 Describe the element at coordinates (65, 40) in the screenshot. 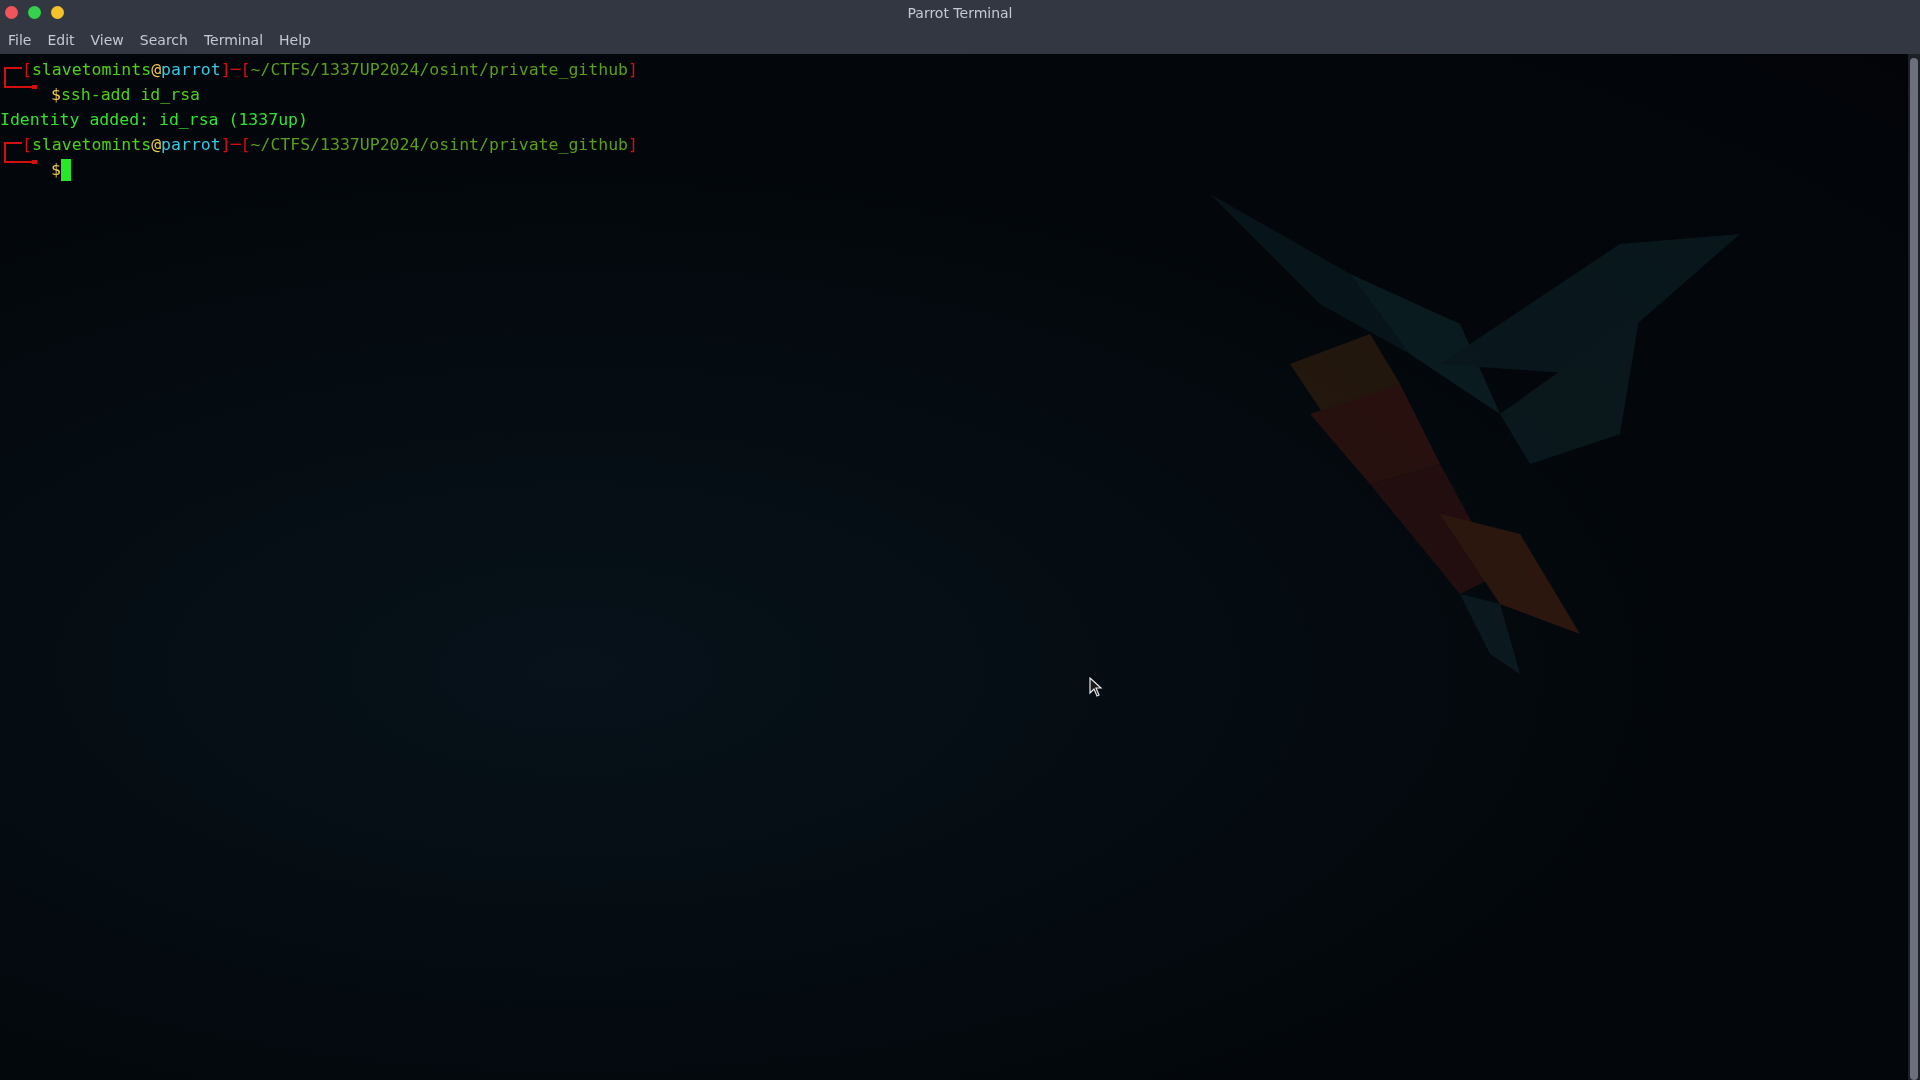

I see `menu-item: Edit` at that location.